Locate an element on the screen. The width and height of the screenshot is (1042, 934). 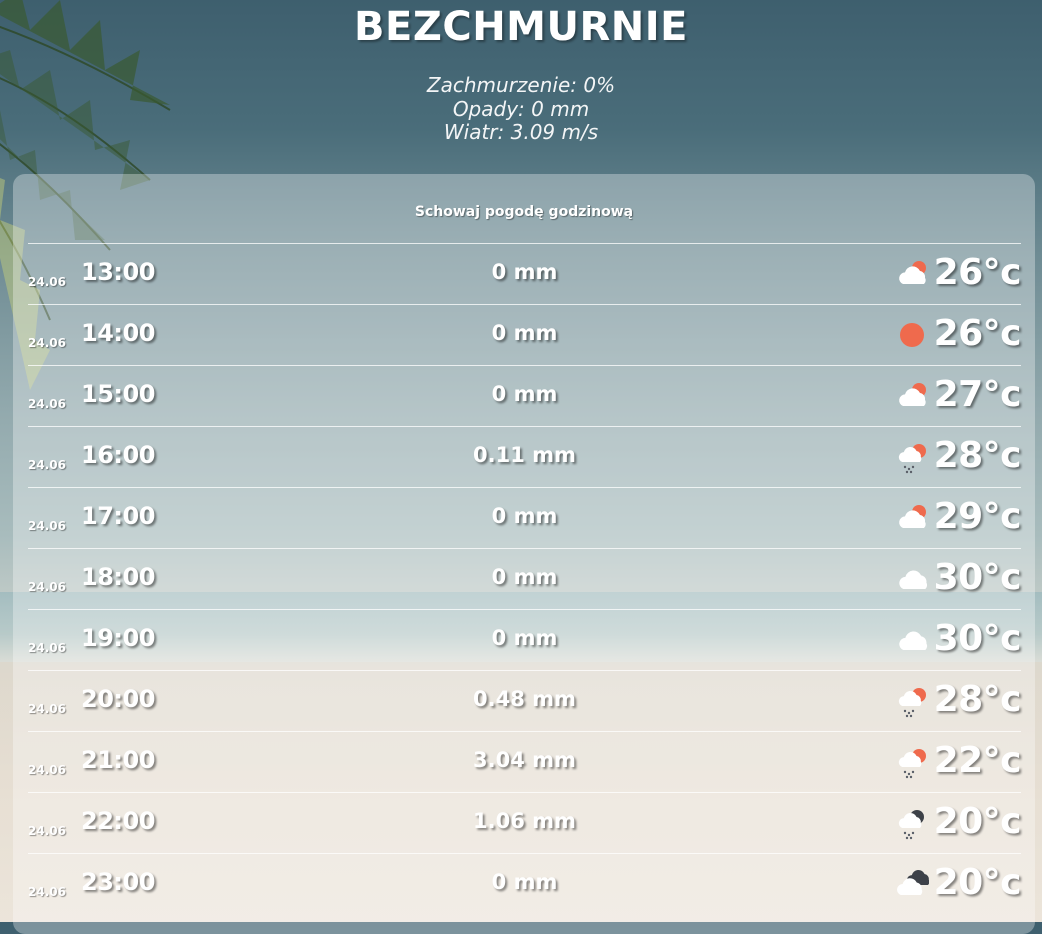
wind-text: Wiatr: 3.09 m/s is located at coordinates (521, 132).